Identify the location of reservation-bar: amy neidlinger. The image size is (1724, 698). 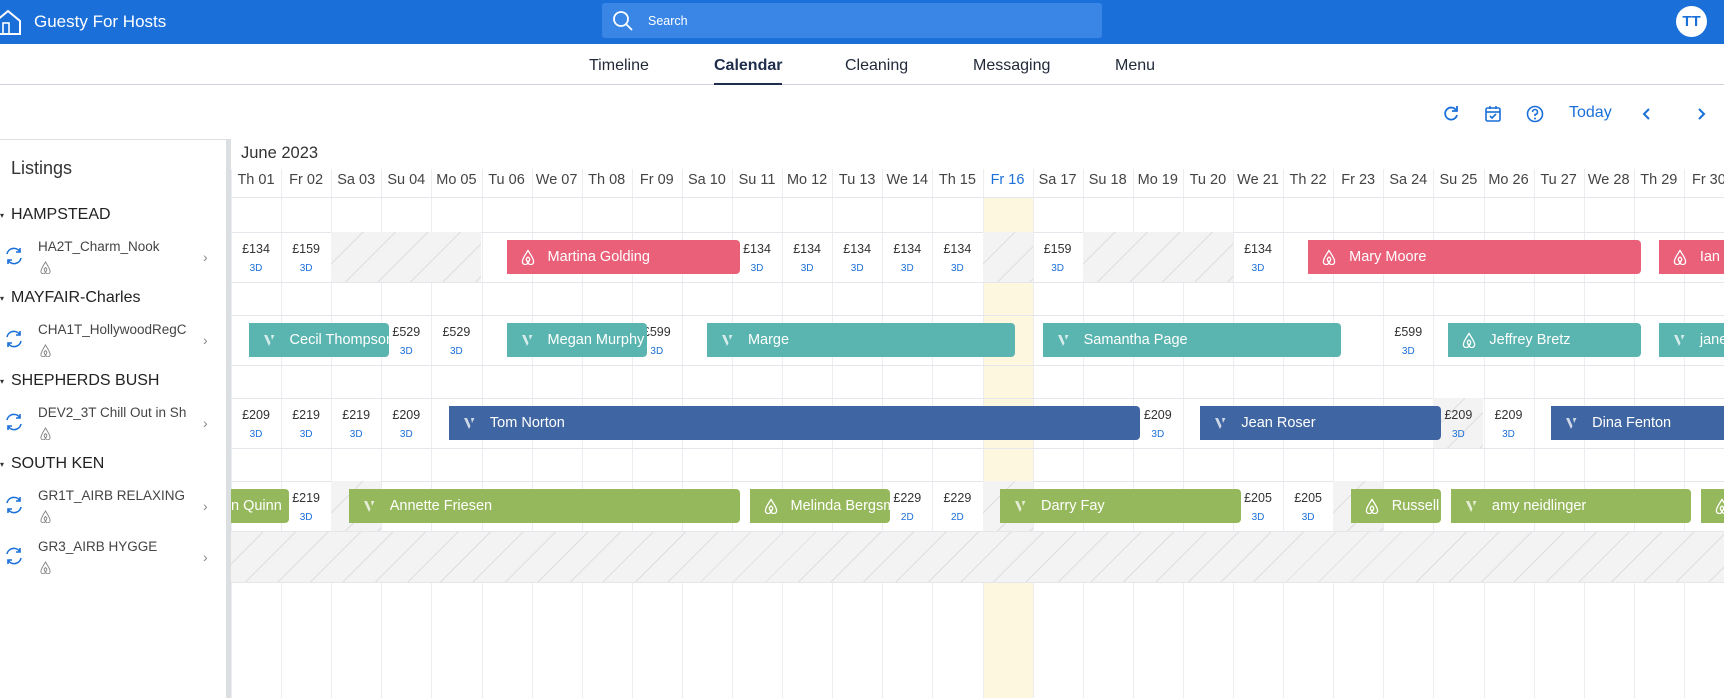
(1571, 506).